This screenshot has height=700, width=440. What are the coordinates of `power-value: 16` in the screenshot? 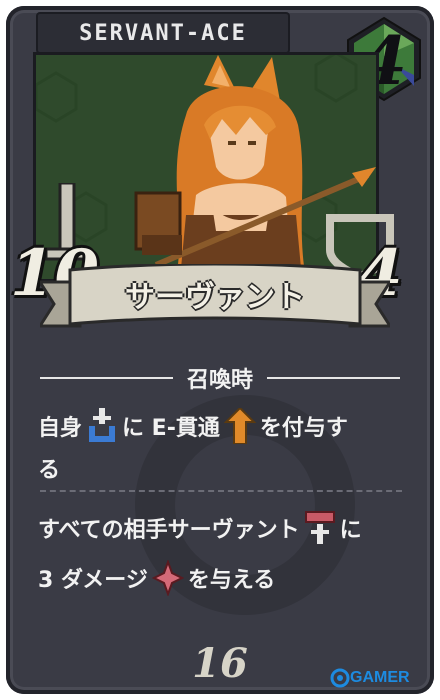 It's located at (220, 663).